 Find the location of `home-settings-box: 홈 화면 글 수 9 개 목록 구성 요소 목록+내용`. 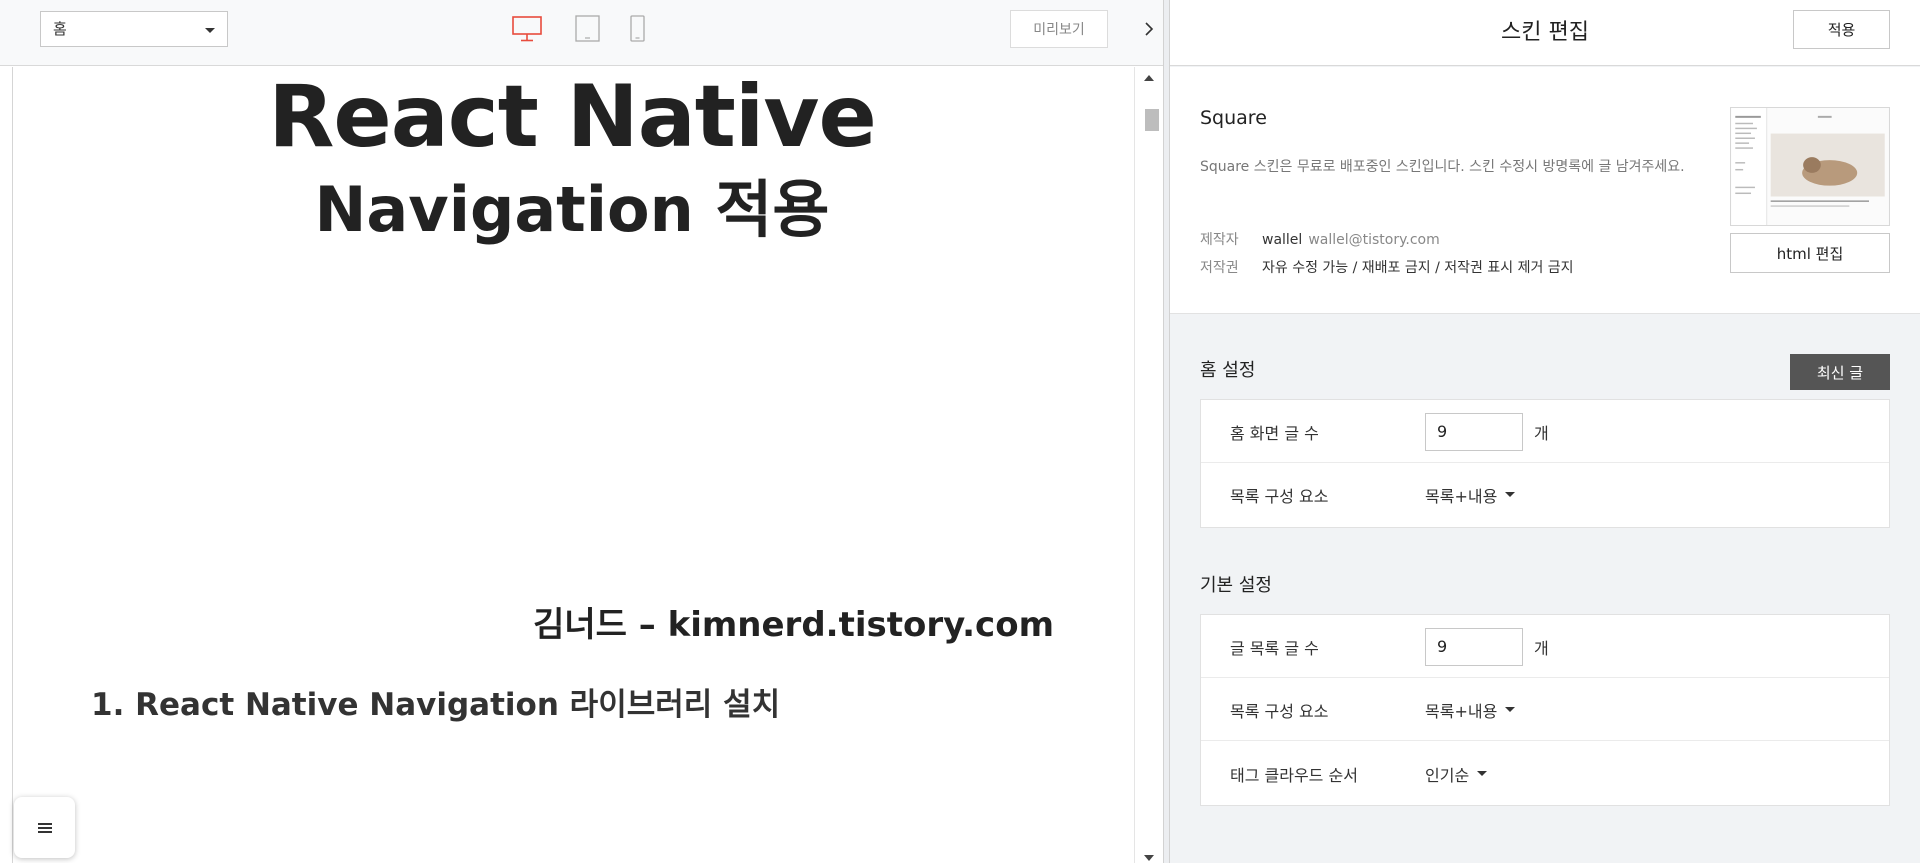

home-settings-box: 홈 화면 글 수 9 개 목록 구성 요소 목록+내용 is located at coordinates (1545, 463).